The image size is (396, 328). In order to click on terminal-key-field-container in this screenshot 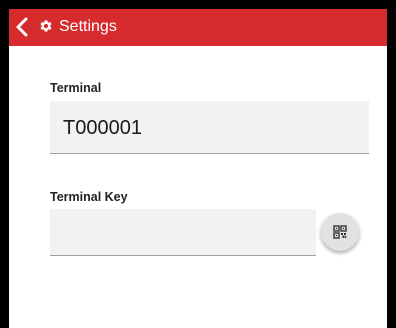, I will do `click(183, 232)`.